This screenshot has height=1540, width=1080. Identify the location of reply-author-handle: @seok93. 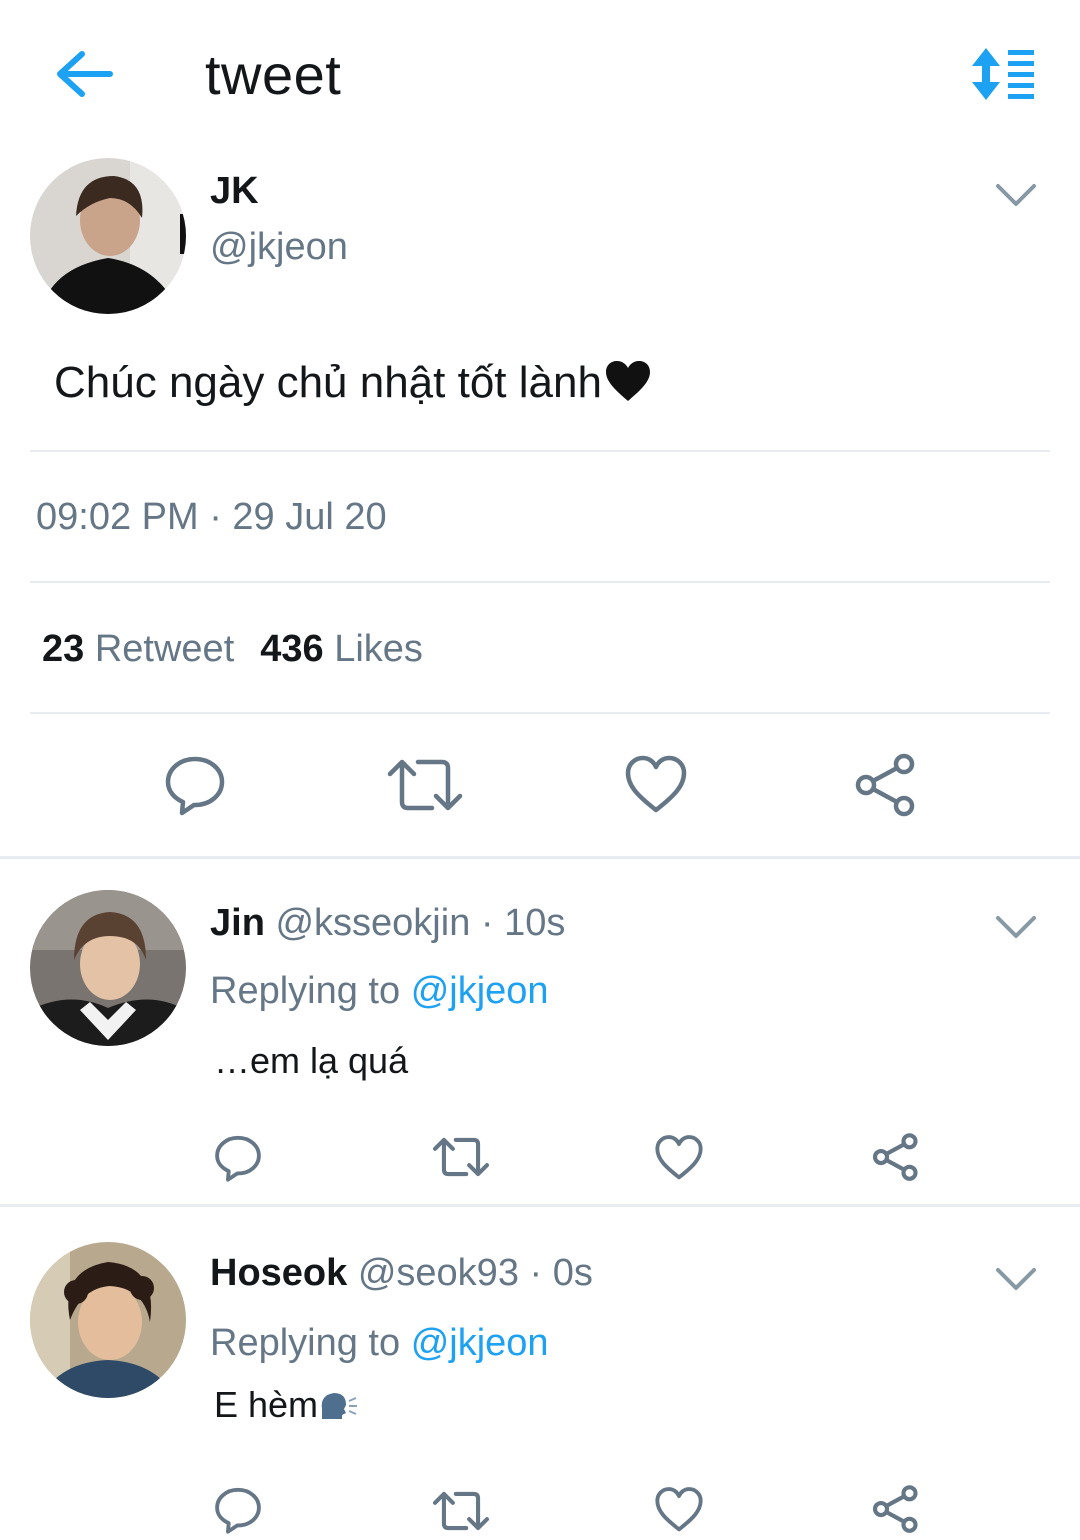
(438, 1273).